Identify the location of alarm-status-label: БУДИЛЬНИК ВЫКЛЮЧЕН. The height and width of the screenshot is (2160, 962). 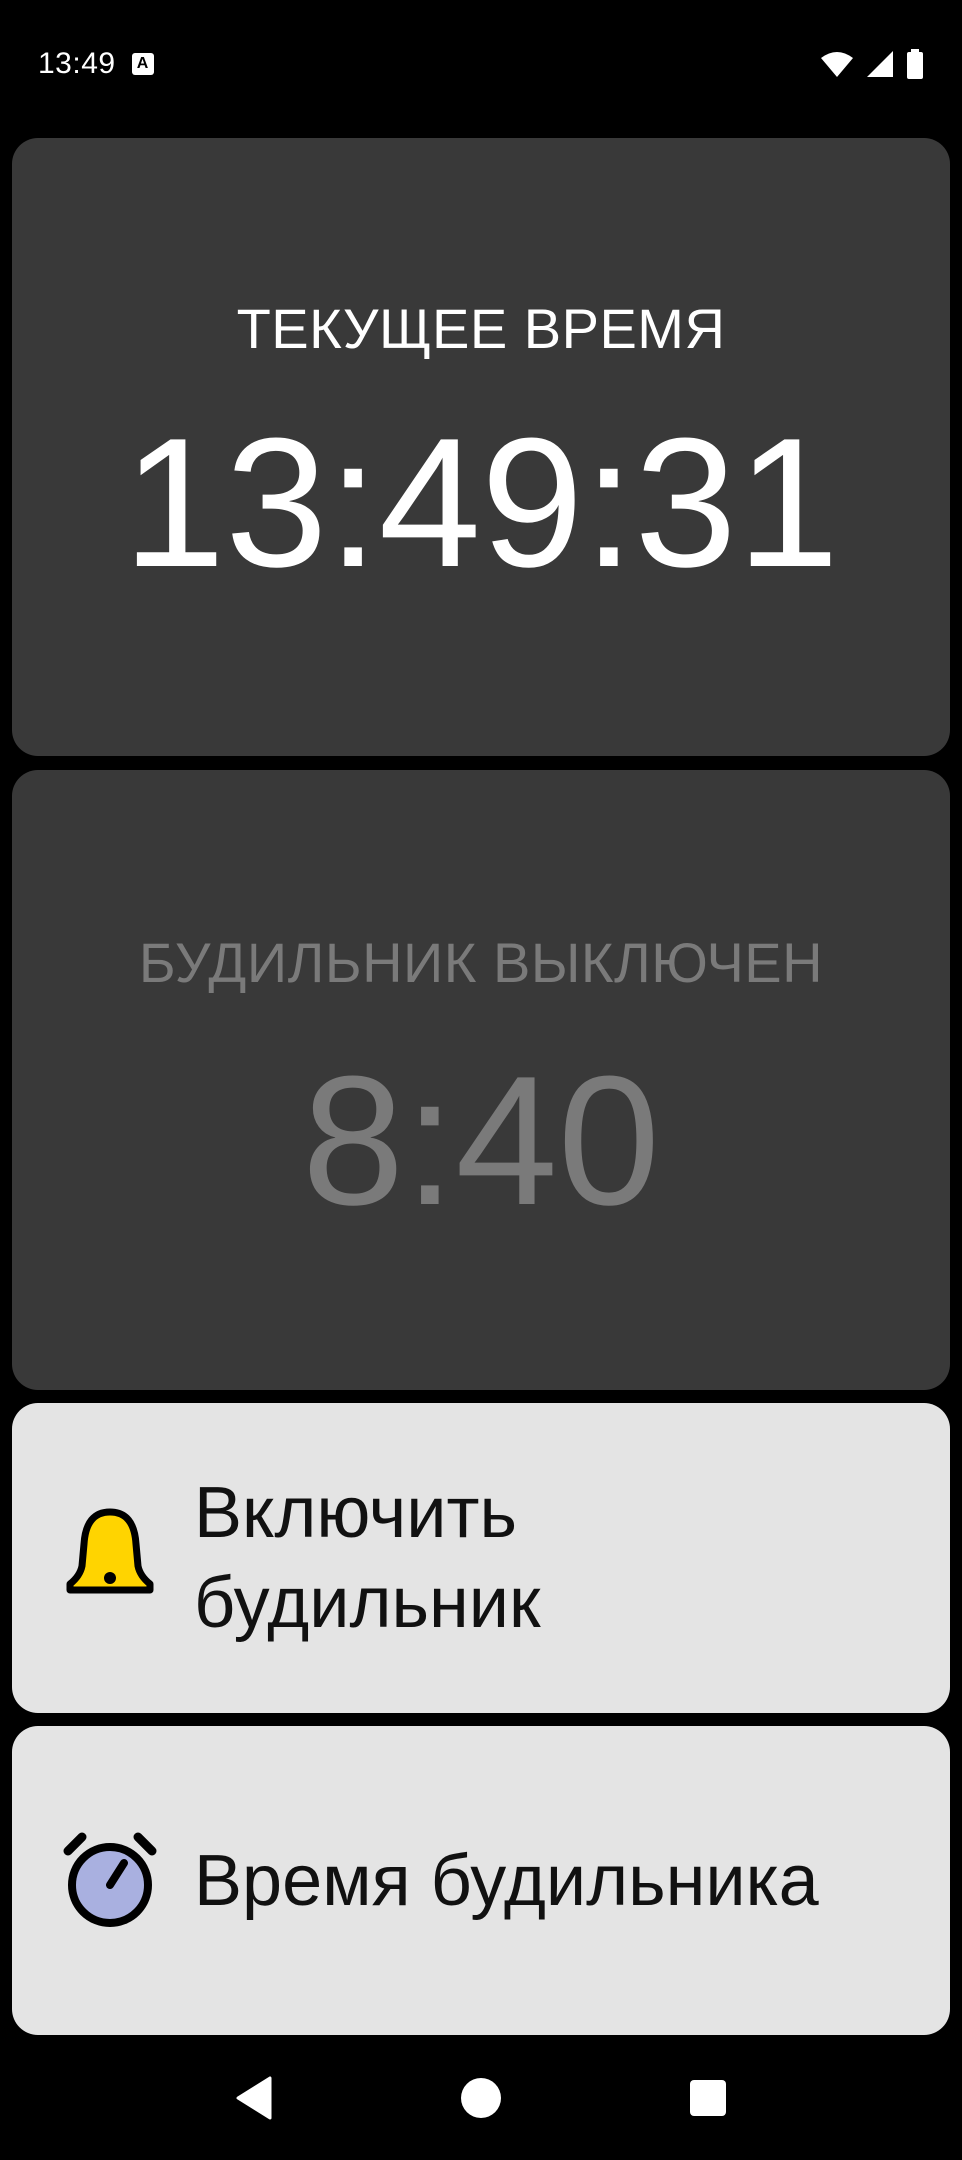
(481, 962).